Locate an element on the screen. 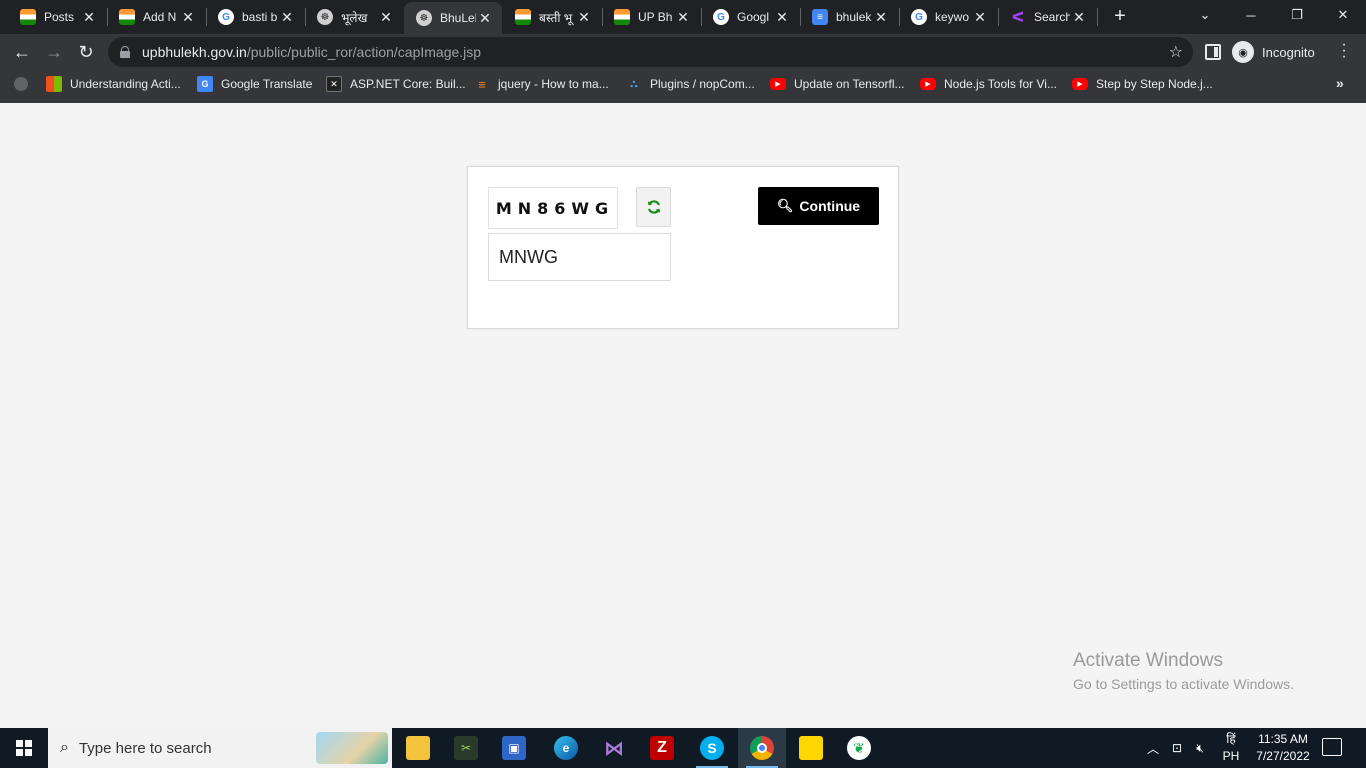 This screenshot has width=1366, height=768. minimize-icon: ─ is located at coordinates (1251, 15).